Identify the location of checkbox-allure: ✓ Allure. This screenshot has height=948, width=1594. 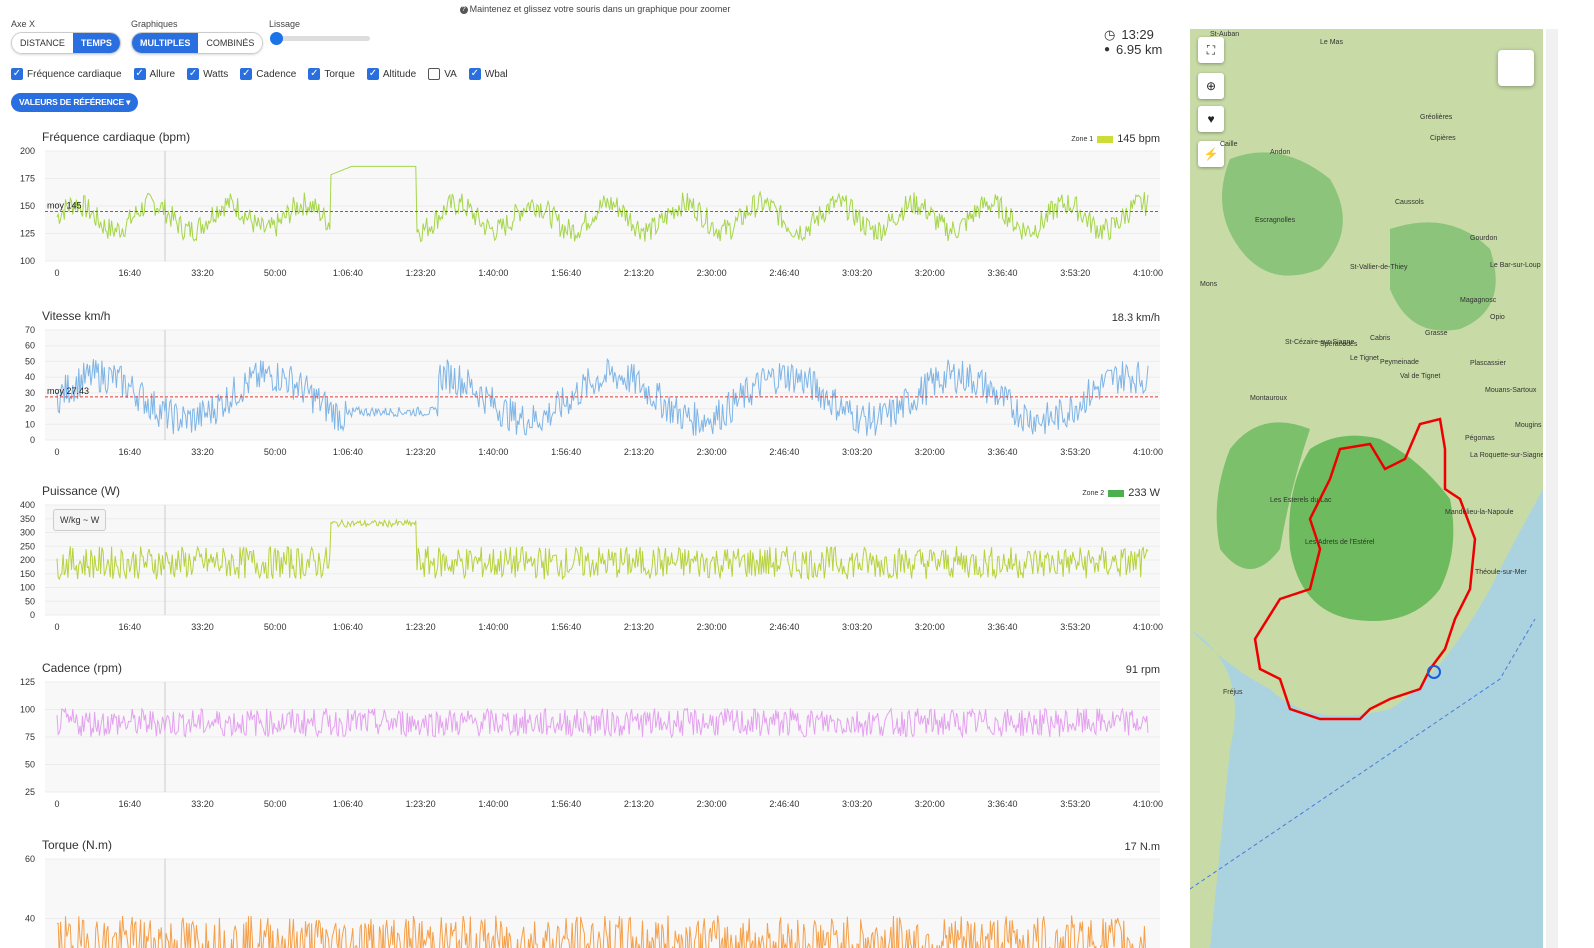
(154, 74).